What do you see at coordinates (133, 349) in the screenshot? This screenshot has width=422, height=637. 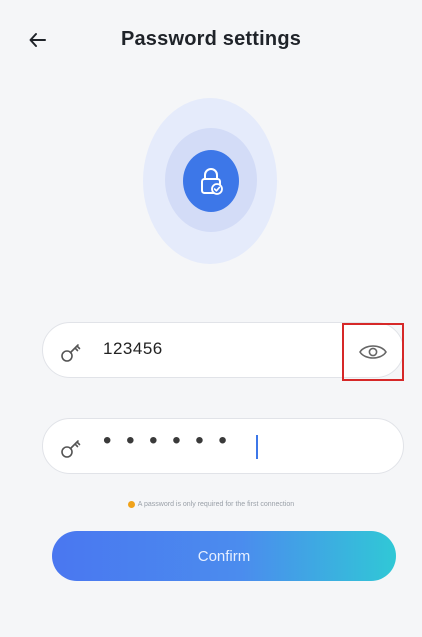 I see `password-value: 123456` at bounding box center [133, 349].